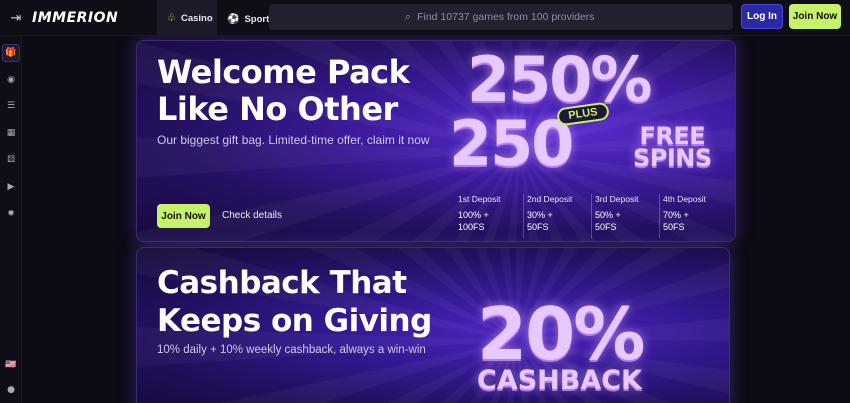 Image resolution: width=850 pixels, height=403 pixels. What do you see at coordinates (693, 216) in the screenshot?
I see `deposit-item: 4th Deposit 70% + 50FS` at bounding box center [693, 216].